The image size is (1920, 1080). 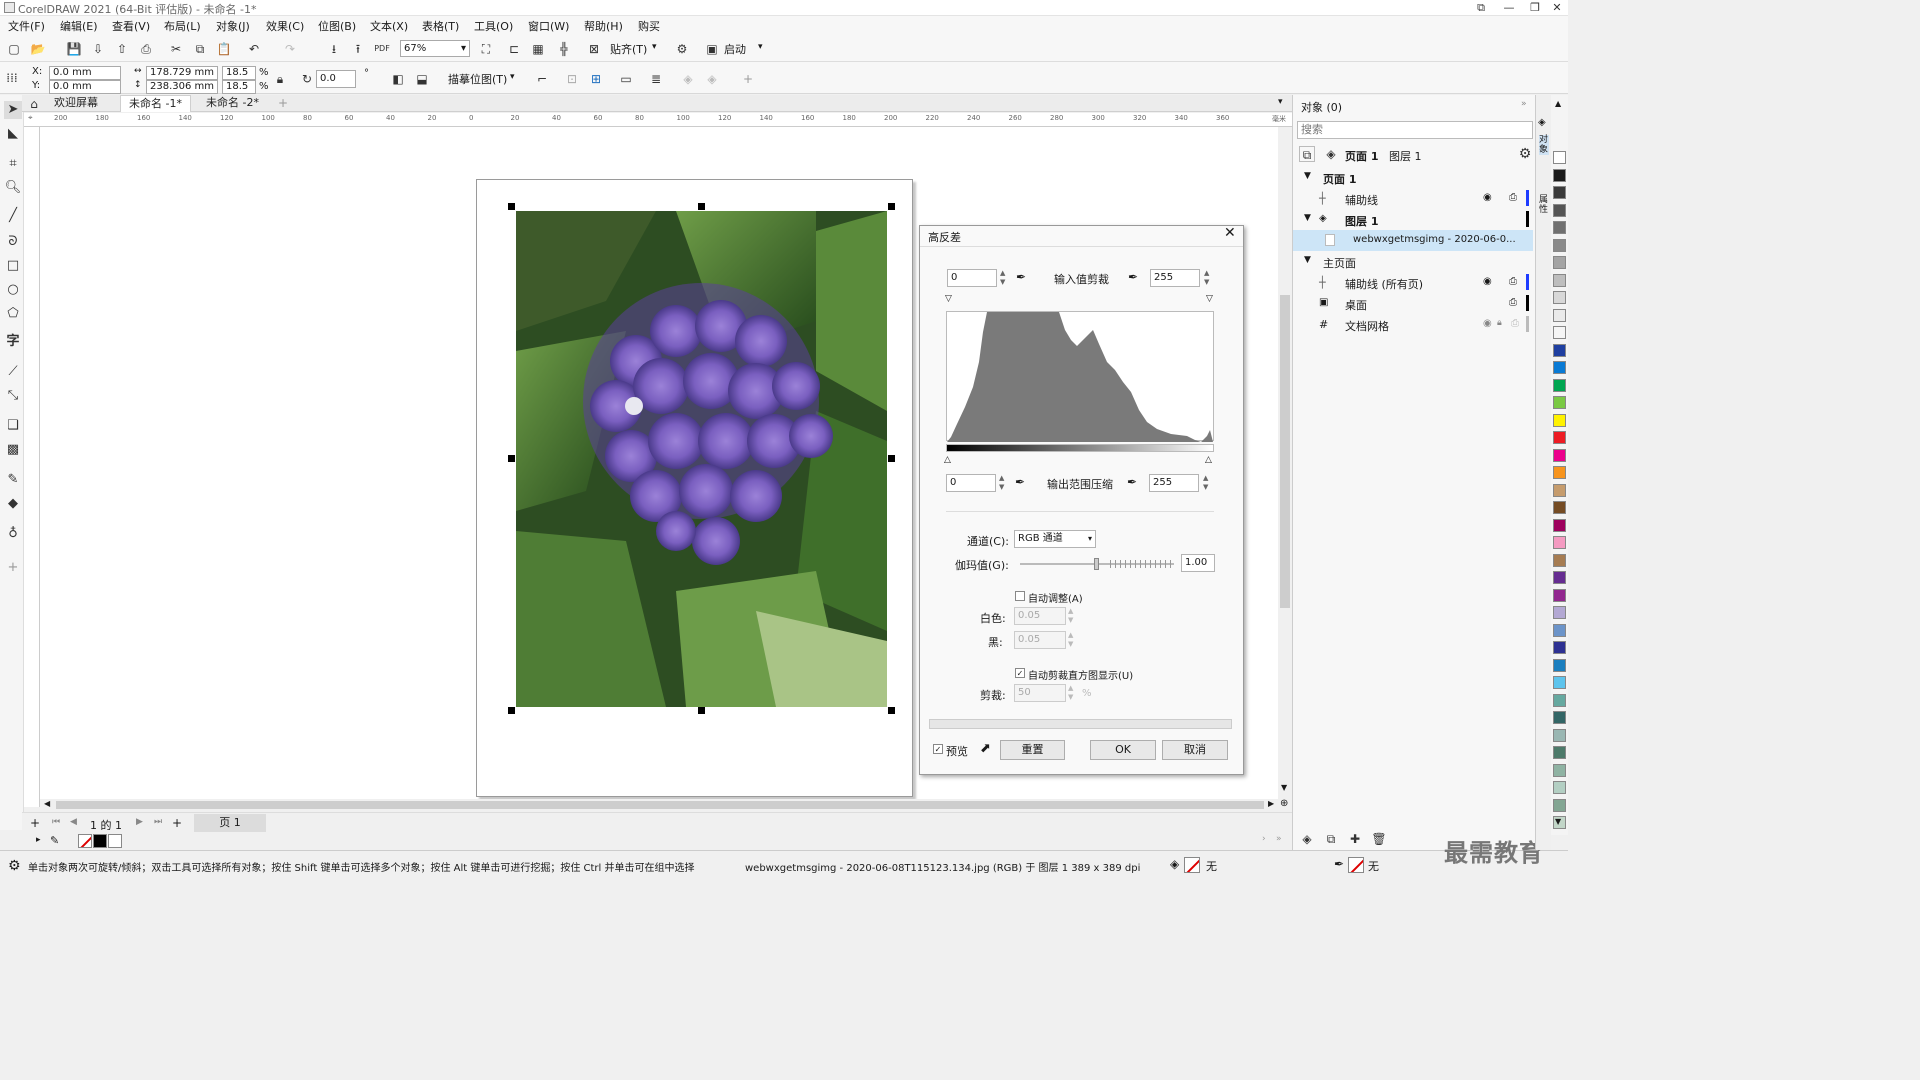 What do you see at coordinates (1331, 154) in the screenshot?
I see `layers-icon: ◈` at bounding box center [1331, 154].